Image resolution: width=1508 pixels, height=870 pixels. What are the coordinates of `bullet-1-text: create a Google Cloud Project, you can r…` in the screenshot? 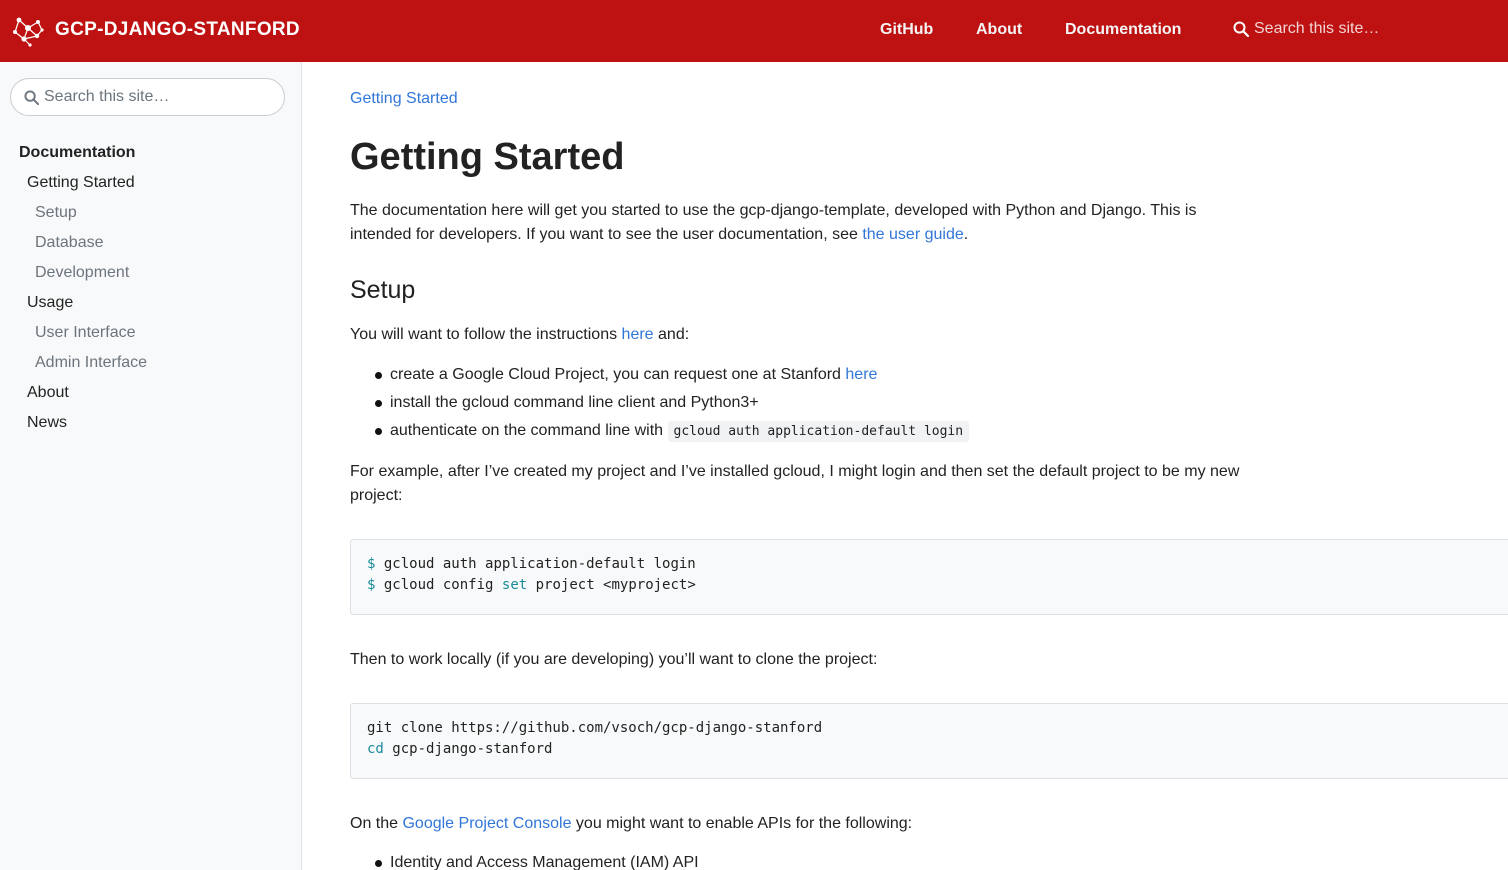 It's located at (618, 374).